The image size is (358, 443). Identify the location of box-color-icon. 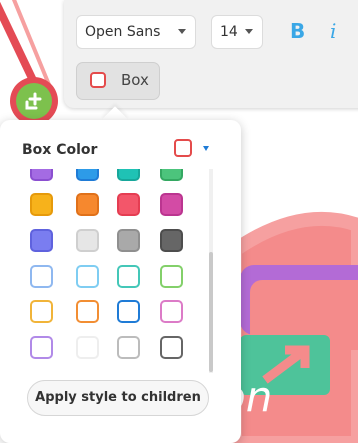
(98, 80).